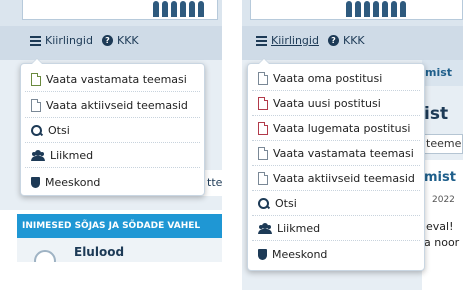 Image resolution: width=463 pixels, height=290 pixels. What do you see at coordinates (119, 226) in the screenshot?
I see `section-header: INIMESED SÕJAS JA SÕDADE VAHEL` at bounding box center [119, 226].